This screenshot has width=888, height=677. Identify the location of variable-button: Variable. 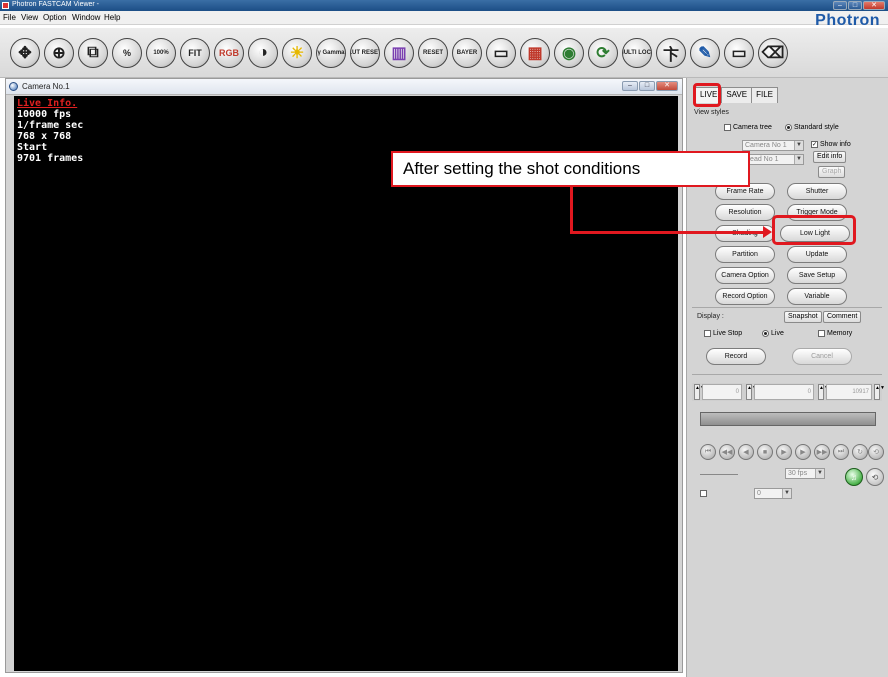
(817, 296).